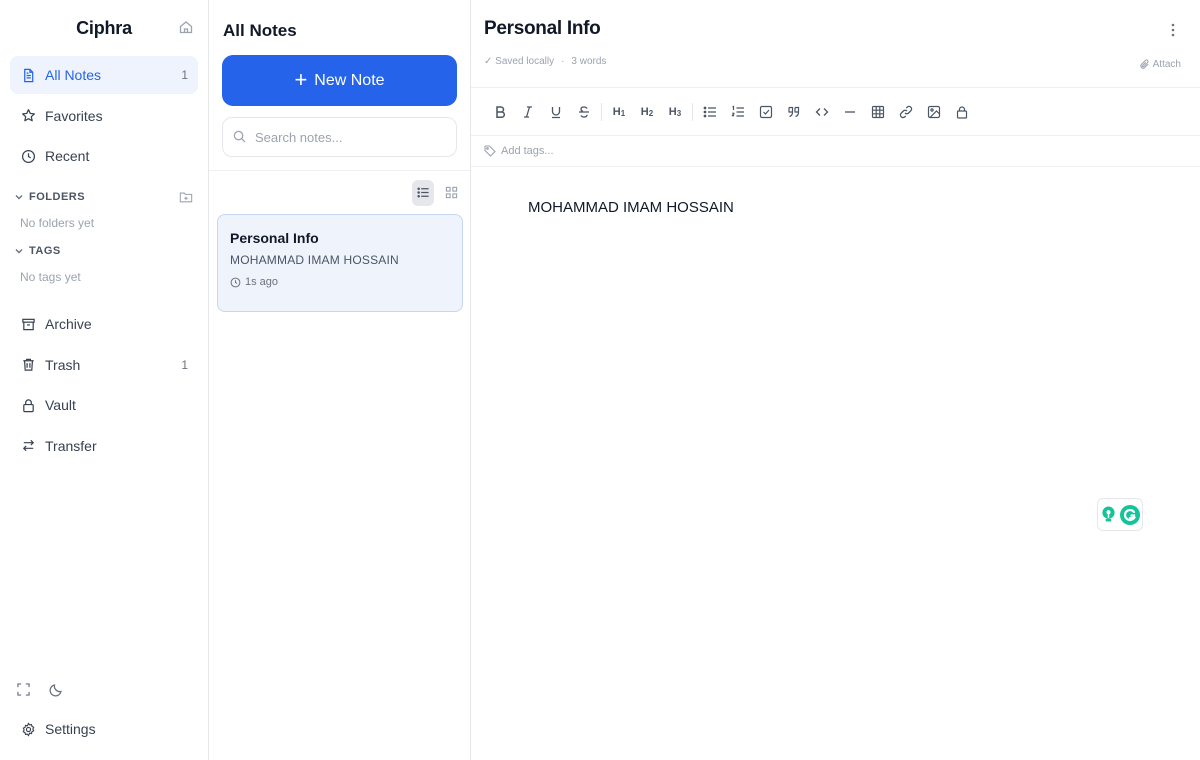  Describe the element at coordinates (1129, 514) in the screenshot. I see `grammarly-logo-icon` at that location.